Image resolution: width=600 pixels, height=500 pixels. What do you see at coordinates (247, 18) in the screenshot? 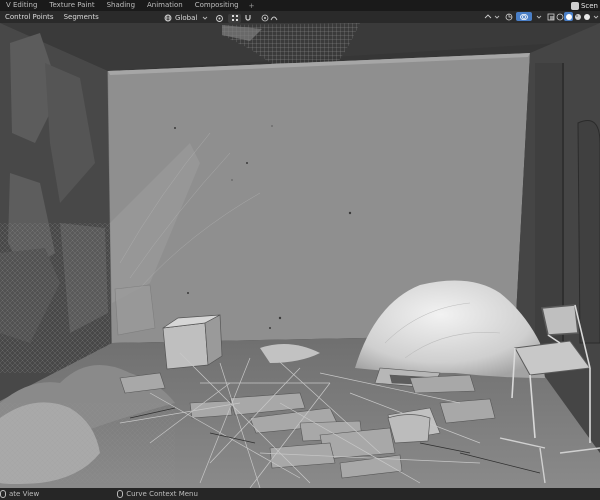
I see `magnet-icon` at bounding box center [247, 18].